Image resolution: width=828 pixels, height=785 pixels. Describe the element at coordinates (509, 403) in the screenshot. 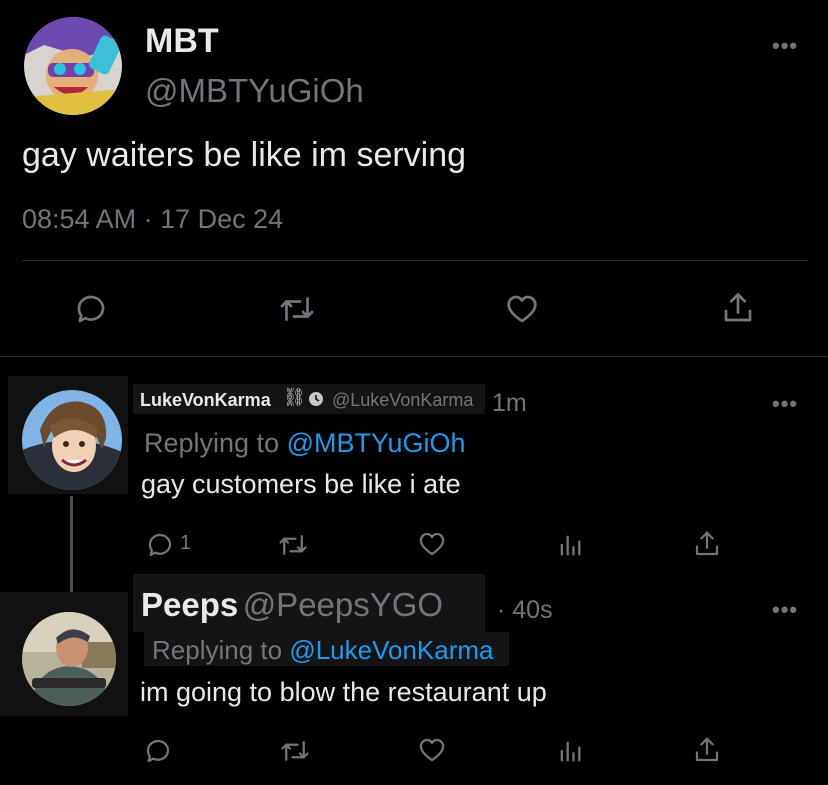

I see `reply1-time: 1m` at that location.